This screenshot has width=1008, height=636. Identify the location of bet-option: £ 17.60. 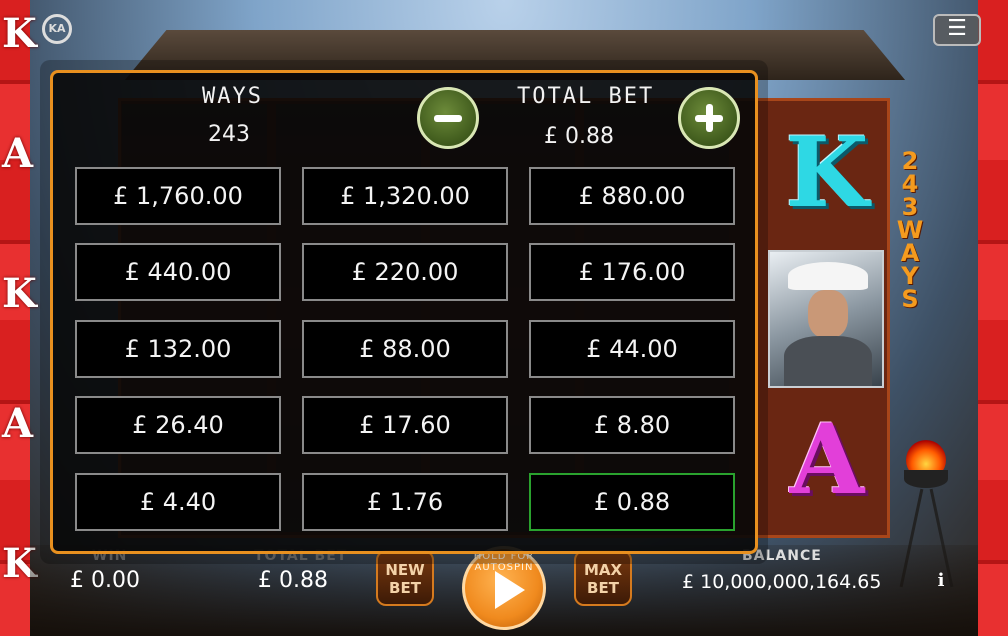
(405, 425).